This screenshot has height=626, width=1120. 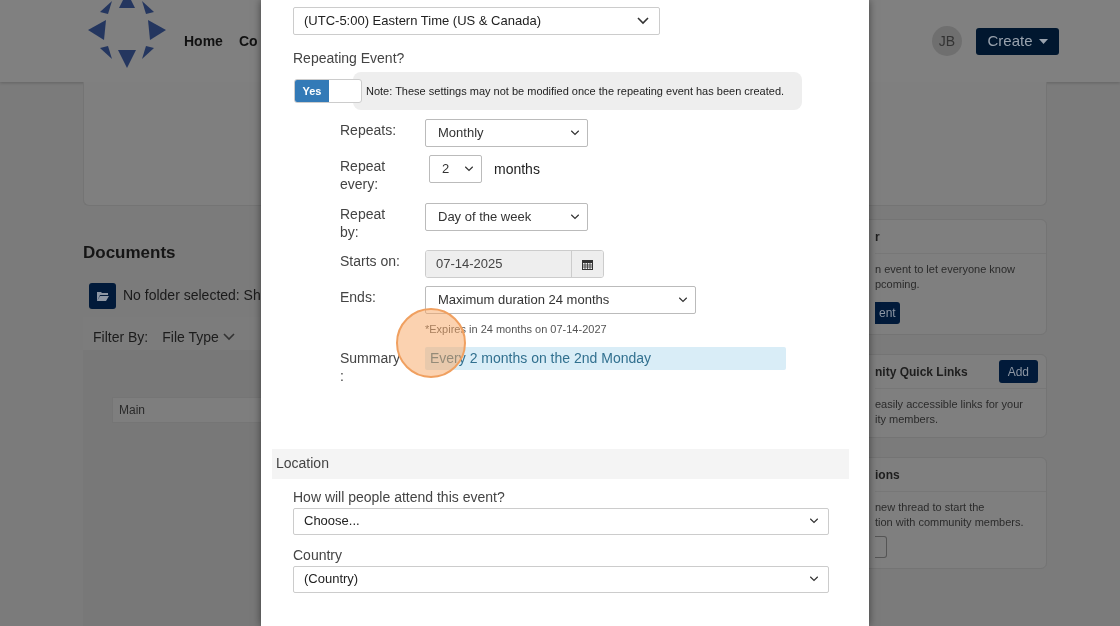 What do you see at coordinates (399, 496) in the screenshot?
I see `field-label: How will people attend this event?` at bounding box center [399, 496].